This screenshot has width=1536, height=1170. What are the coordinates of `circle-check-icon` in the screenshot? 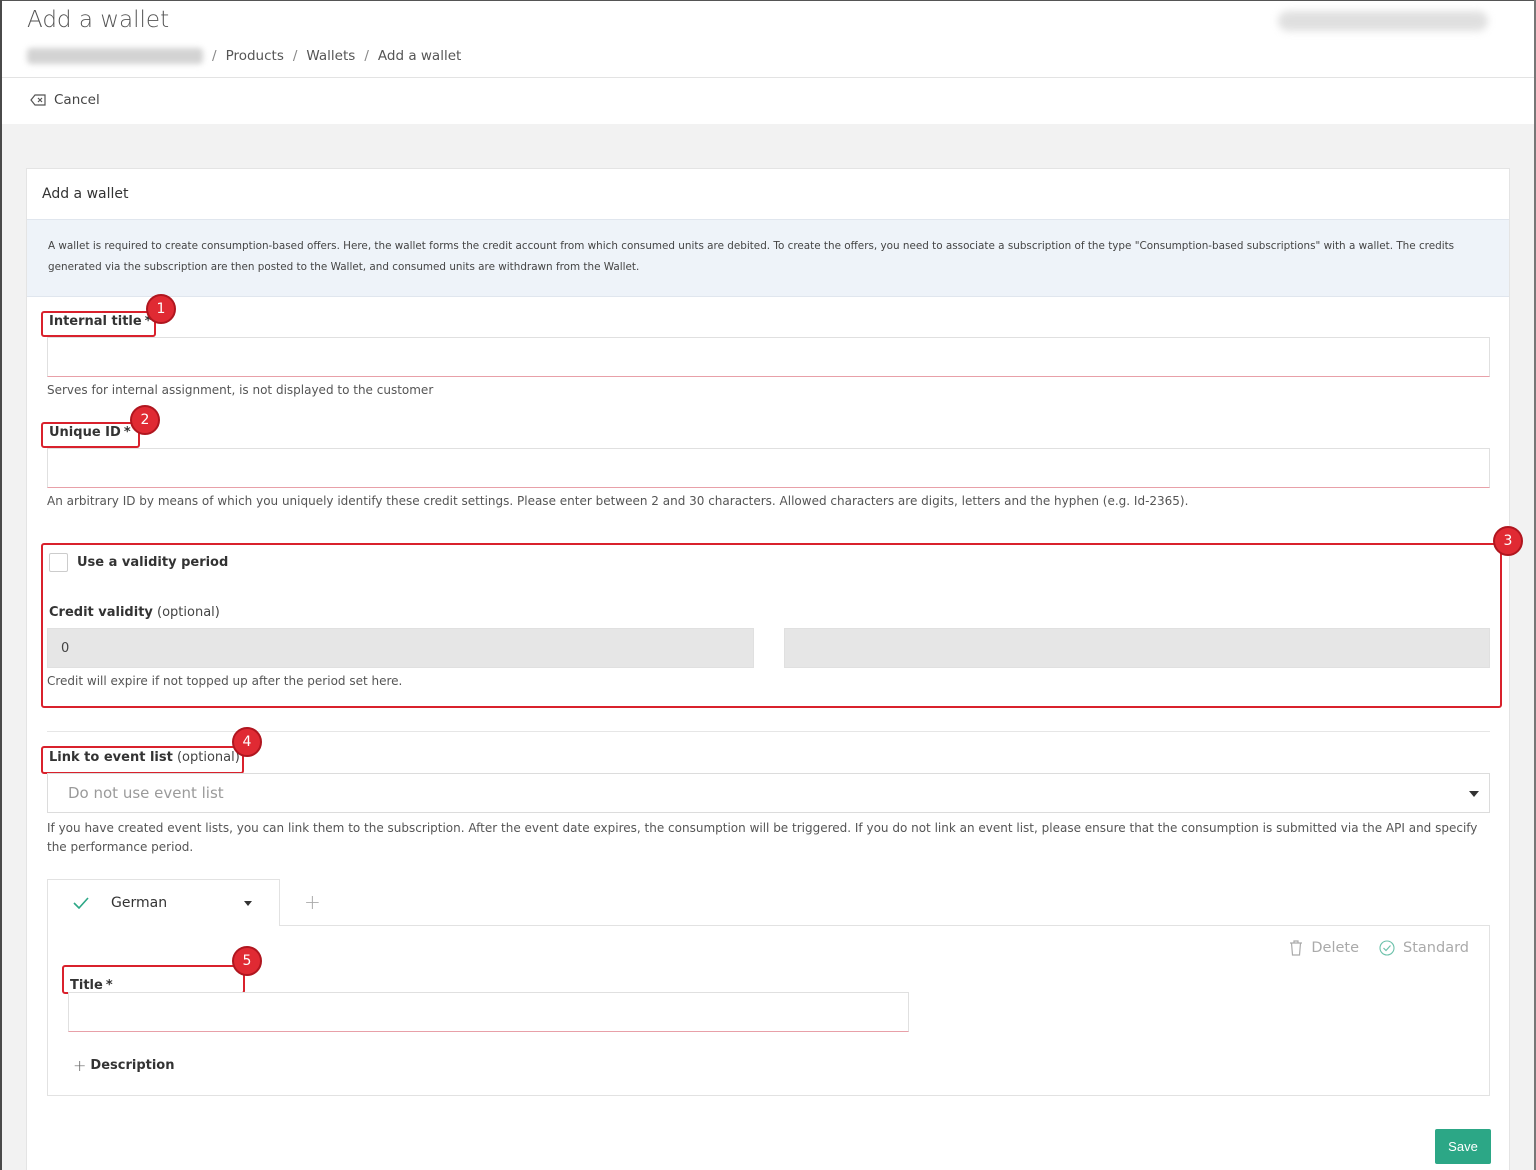 It's located at (1387, 948).